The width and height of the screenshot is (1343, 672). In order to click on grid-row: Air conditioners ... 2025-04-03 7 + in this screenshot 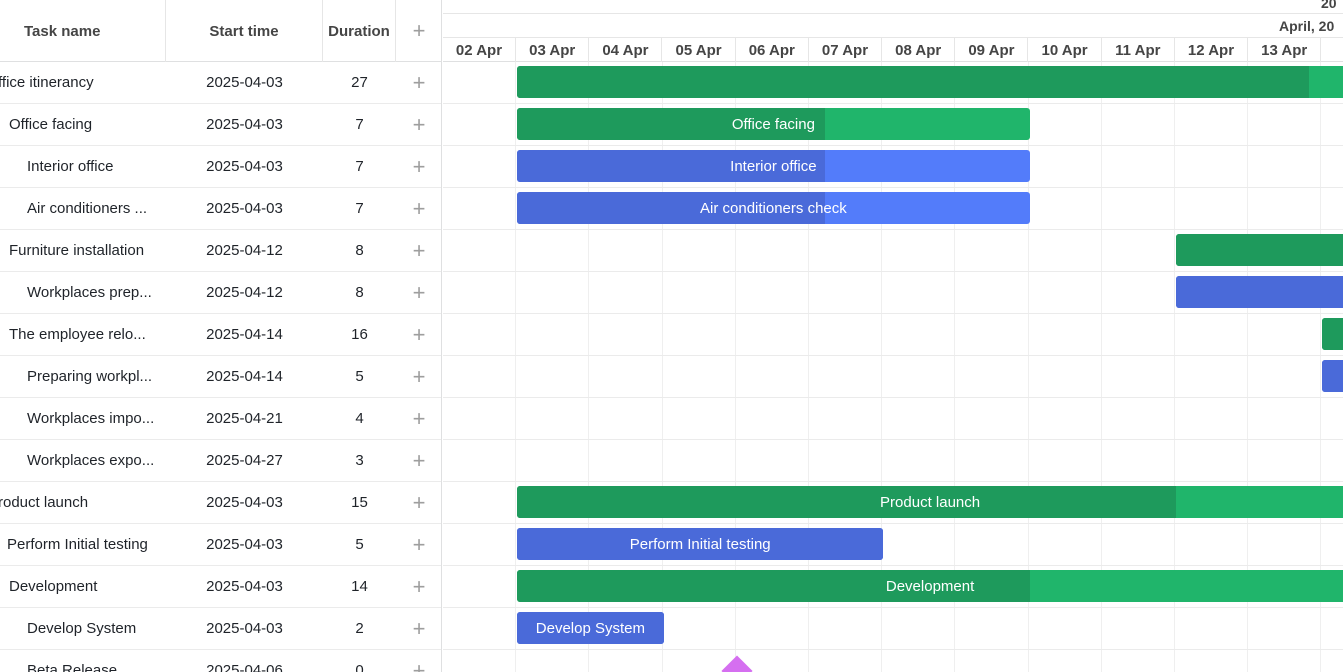, I will do `click(220, 209)`.